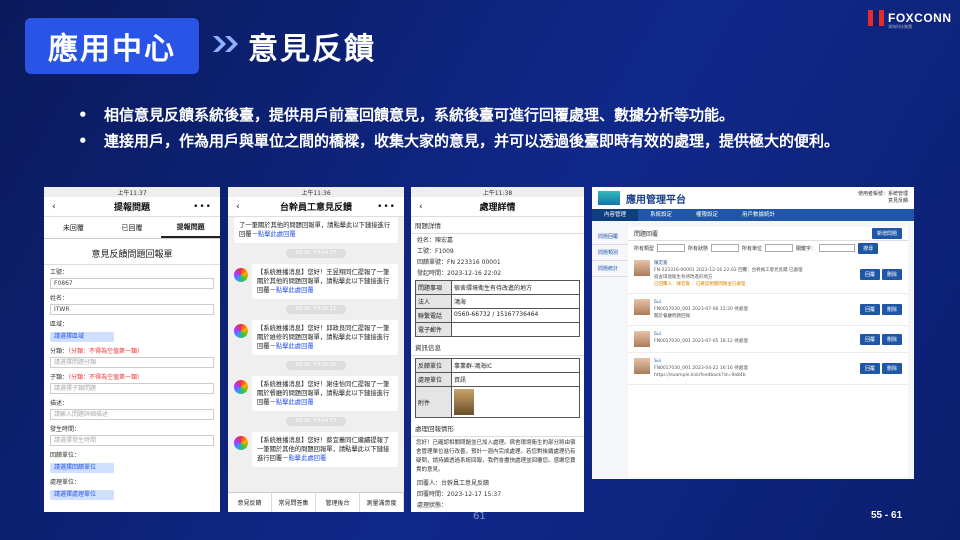  What do you see at coordinates (382, 502) in the screenshot?
I see `menu-survey: 測量滿意度` at bounding box center [382, 502].